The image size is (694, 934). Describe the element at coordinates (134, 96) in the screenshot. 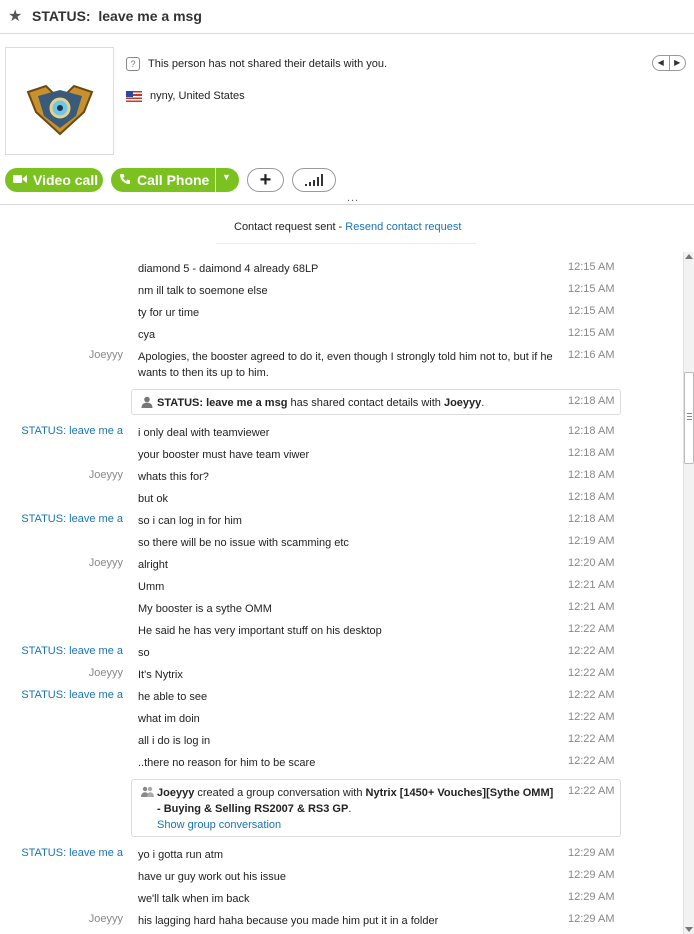

I see `us-flag-icon` at that location.